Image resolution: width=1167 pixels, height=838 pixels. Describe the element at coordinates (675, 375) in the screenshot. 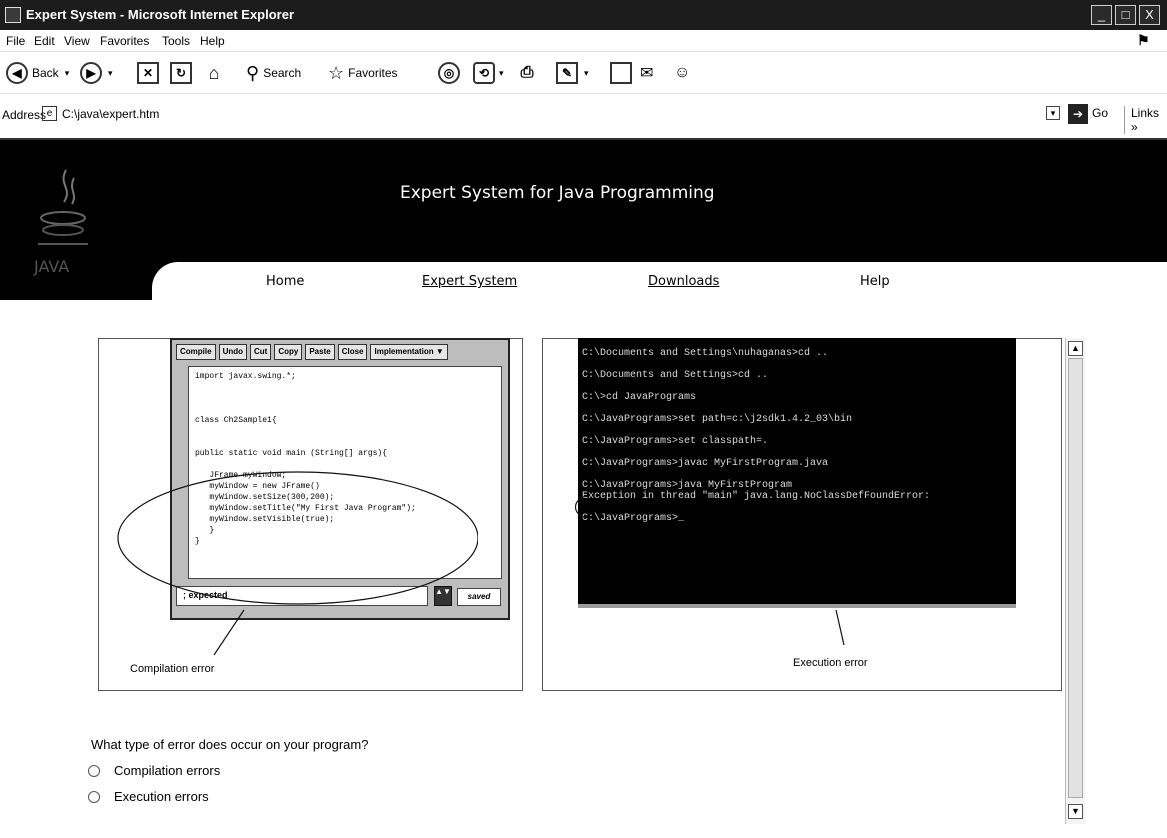

I see `console-line: C:\Documents and Settings>cd ..` at that location.